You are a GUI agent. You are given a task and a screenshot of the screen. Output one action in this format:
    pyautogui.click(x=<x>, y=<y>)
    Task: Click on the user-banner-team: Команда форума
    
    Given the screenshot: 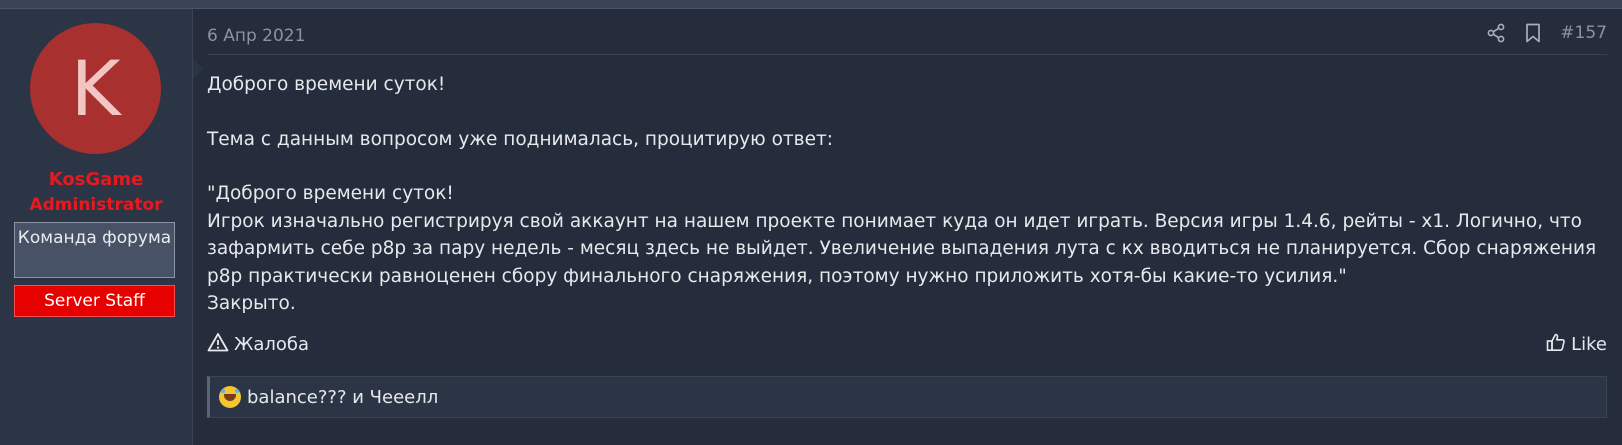 What is the action you would take?
    pyautogui.click(x=94, y=250)
    